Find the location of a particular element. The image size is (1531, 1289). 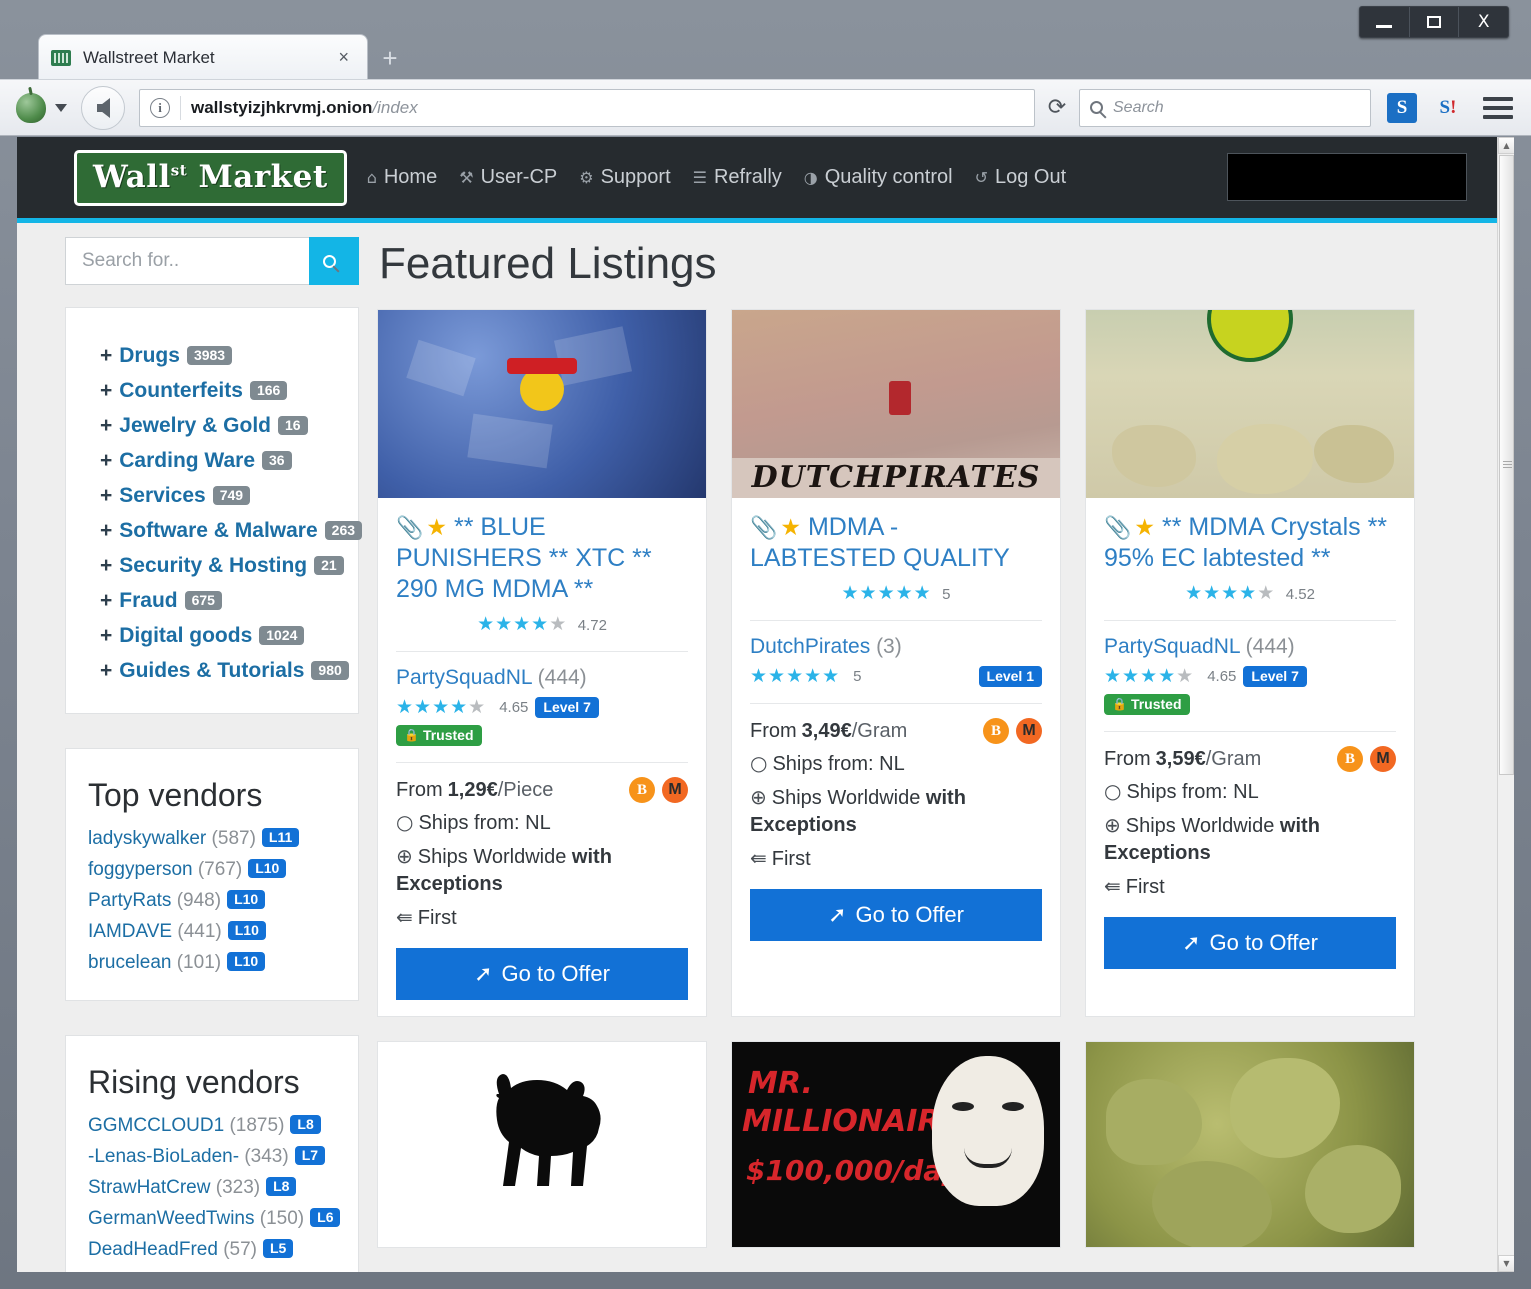

nav-label: Quality control is located at coordinates (888, 177).